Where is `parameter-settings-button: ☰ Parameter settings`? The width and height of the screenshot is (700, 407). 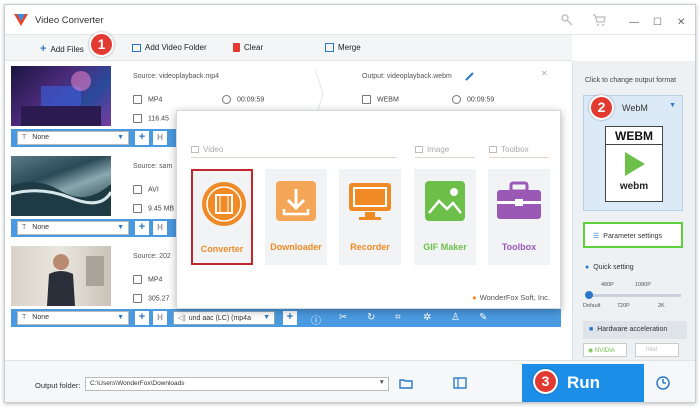
parameter-settings-button: ☰ Parameter settings is located at coordinates (633, 235).